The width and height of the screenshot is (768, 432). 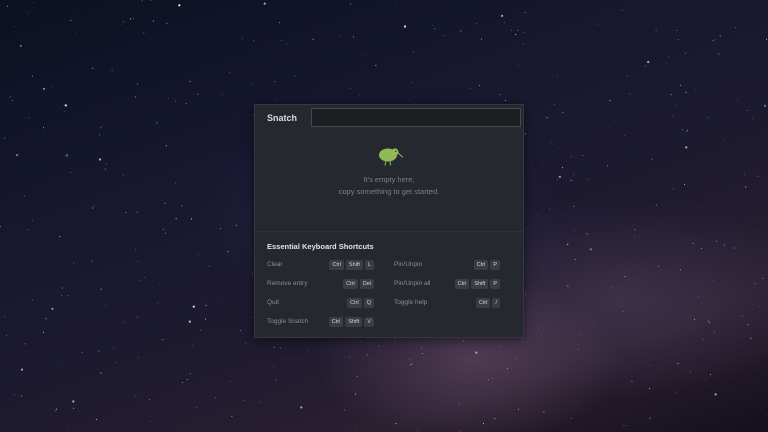 I want to click on shortcut-label: Quit, so click(x=273, y=302).